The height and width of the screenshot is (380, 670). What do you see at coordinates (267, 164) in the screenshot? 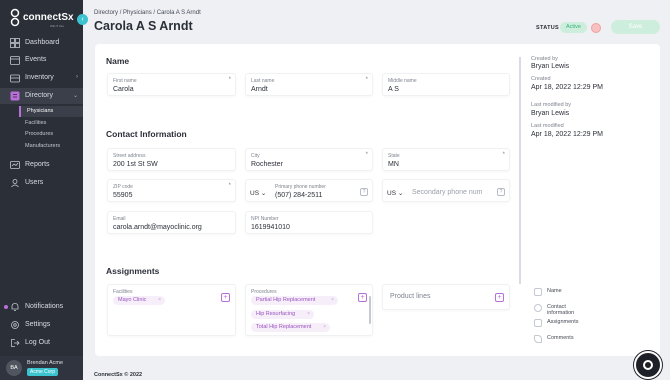
I see `field-value: Rochester` at bounding box center [267, 164].